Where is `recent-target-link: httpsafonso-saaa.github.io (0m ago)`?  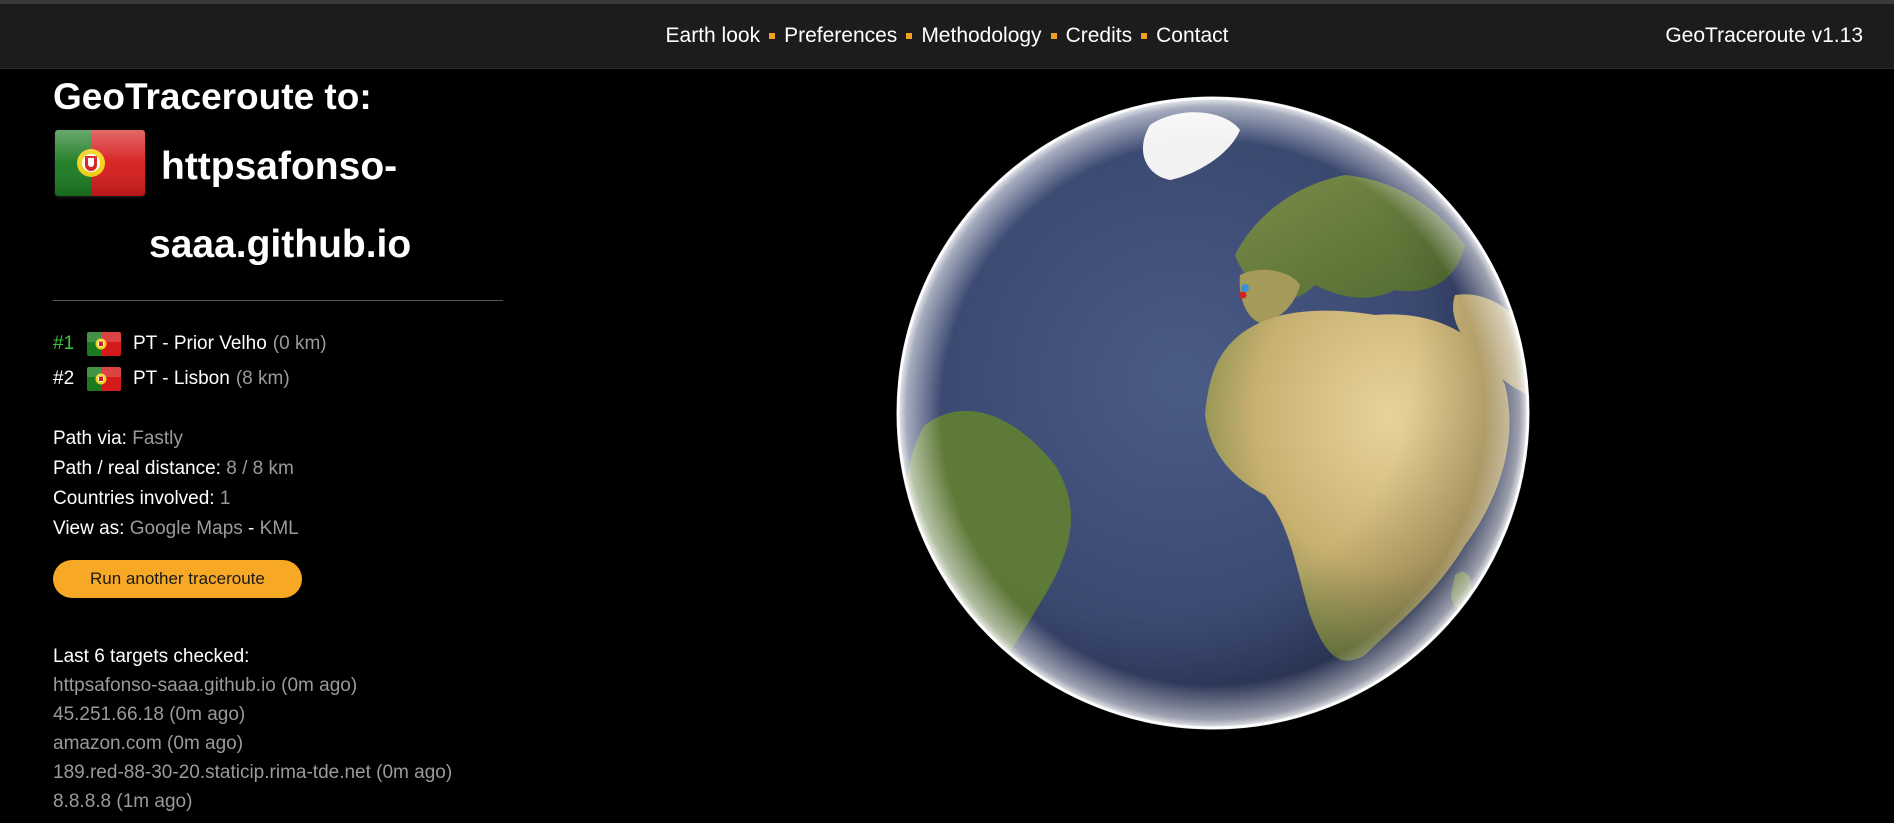 recent-target-link: httpsafonso-saaa.github.io (0m ago) is located at coordinates (278, 685).